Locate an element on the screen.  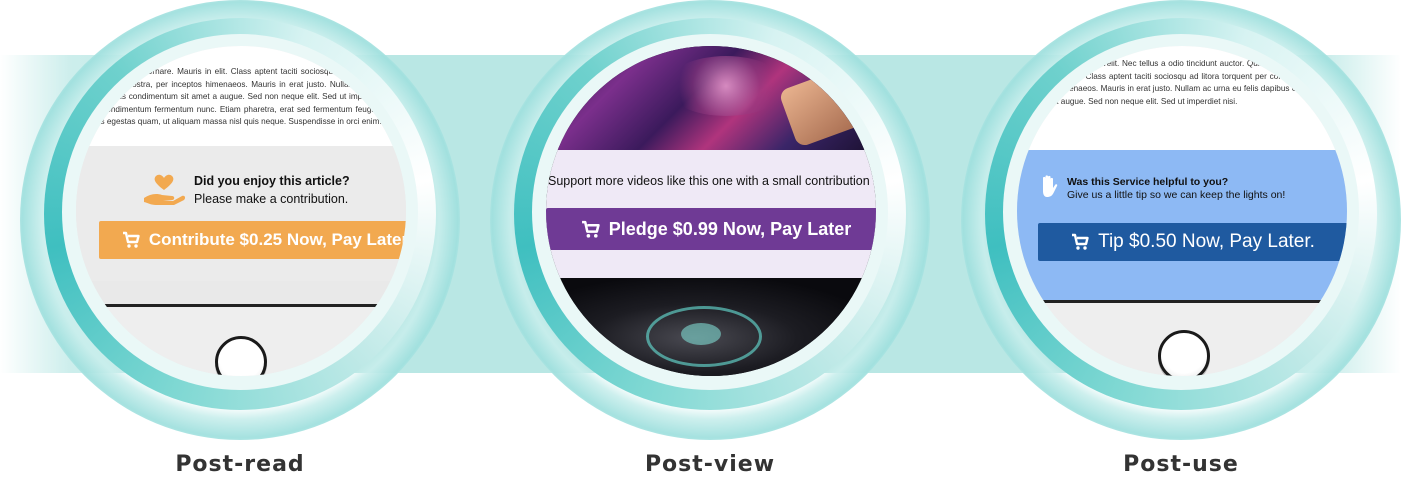
caption-post-view: Post-view is located at coordinates (710, 464).